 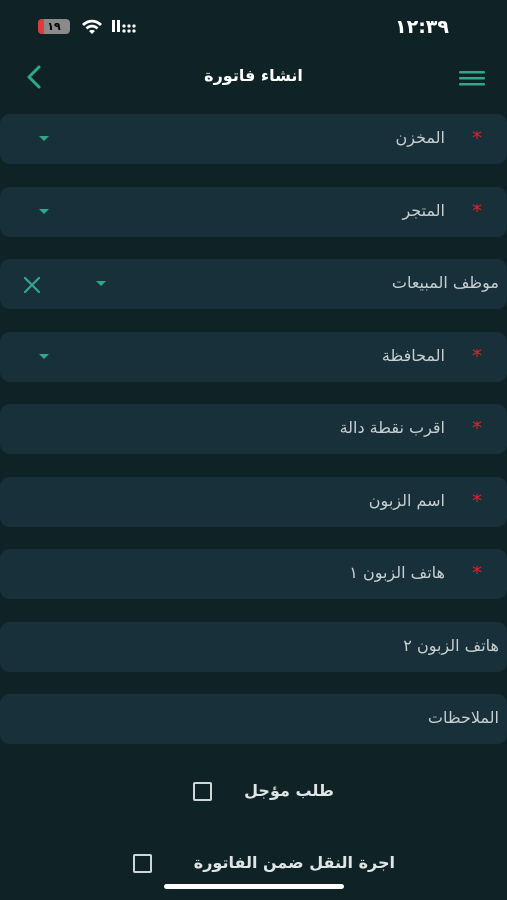 I want to click on battery-icon: ١٩, so click(x=54, y=26).